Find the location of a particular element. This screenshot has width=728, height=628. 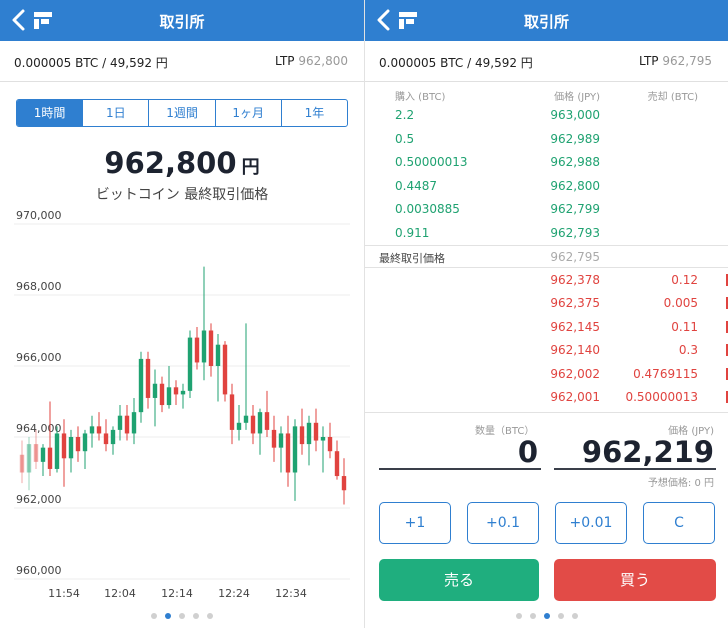

ask-row: 962,375 0.005 is located at coordinates (546, 303).